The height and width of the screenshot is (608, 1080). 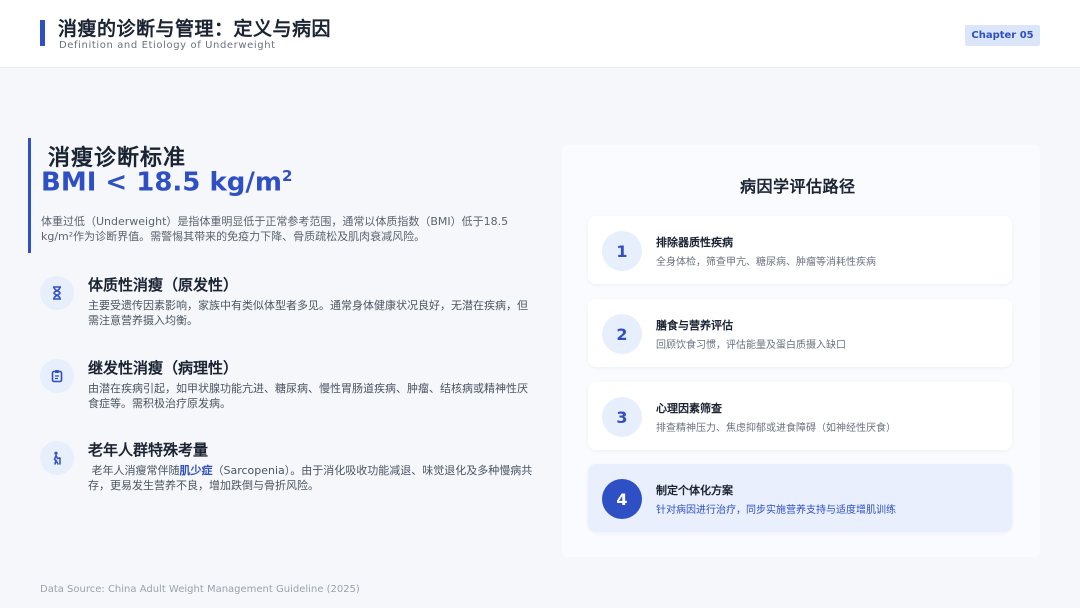 I want to click on bmi-threshold: BMI < 18.5 kg/m2, so click(x=166, y=182).